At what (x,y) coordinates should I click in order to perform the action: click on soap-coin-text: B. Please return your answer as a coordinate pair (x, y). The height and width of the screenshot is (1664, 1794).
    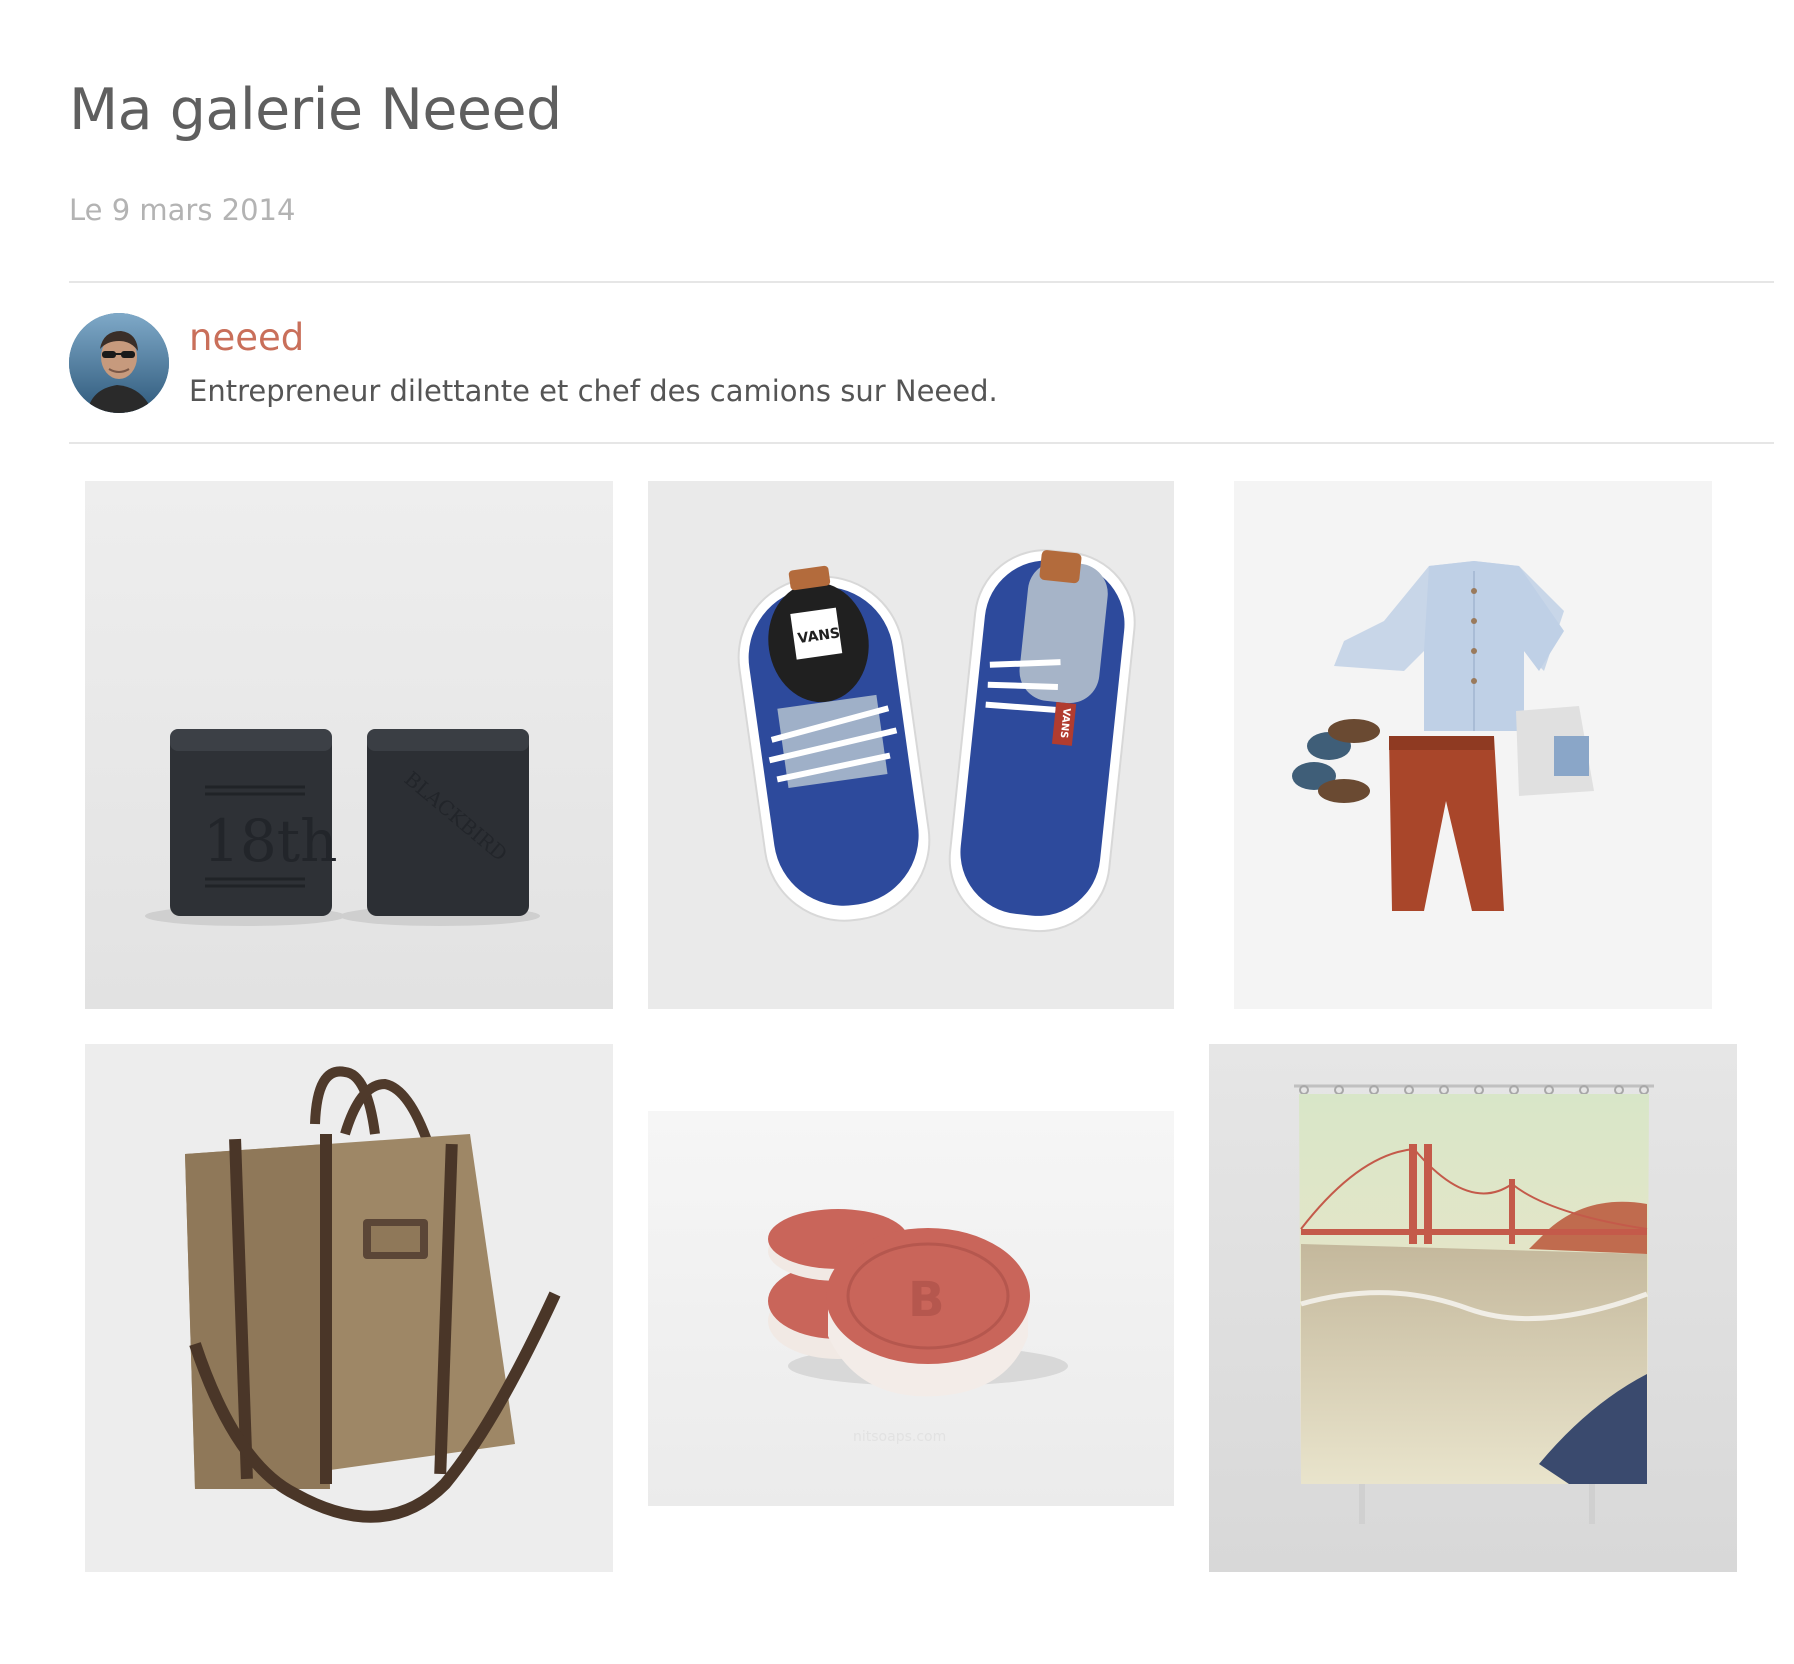
    Looking at the image, I should click on (926, 1300).